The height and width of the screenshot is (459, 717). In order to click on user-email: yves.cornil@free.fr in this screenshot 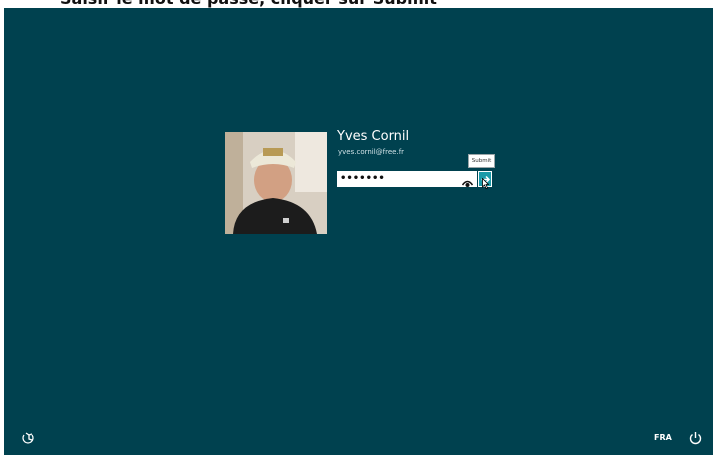, I will do `click(371, 152)`.